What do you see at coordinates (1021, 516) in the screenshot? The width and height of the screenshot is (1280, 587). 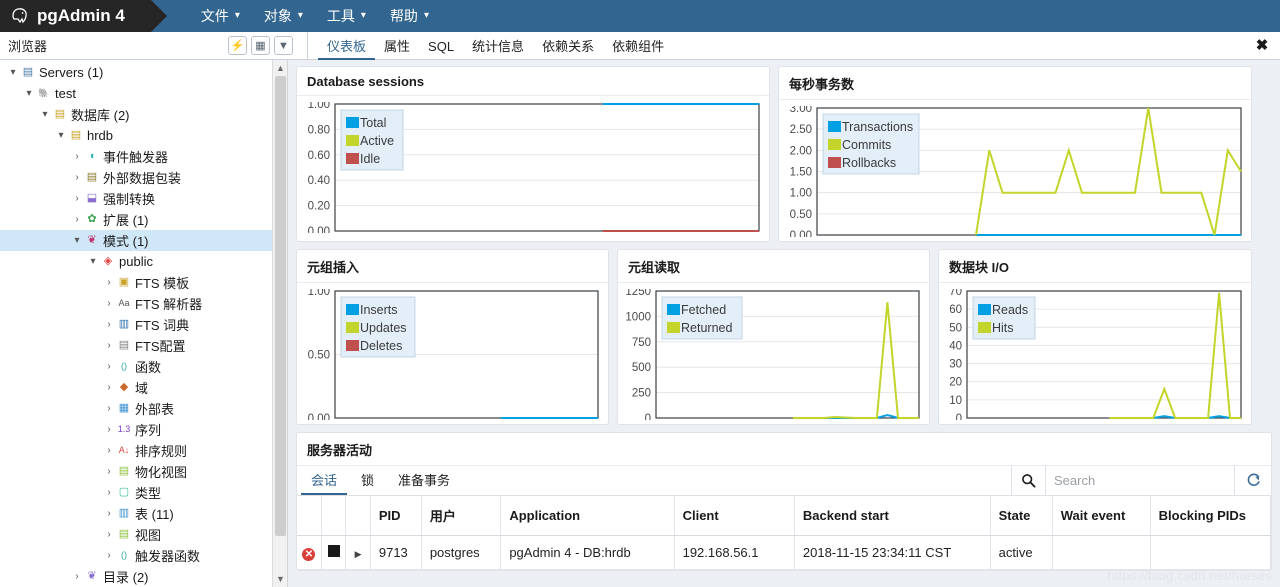 I see `col-state: State` at bounding box center [1021, 516].